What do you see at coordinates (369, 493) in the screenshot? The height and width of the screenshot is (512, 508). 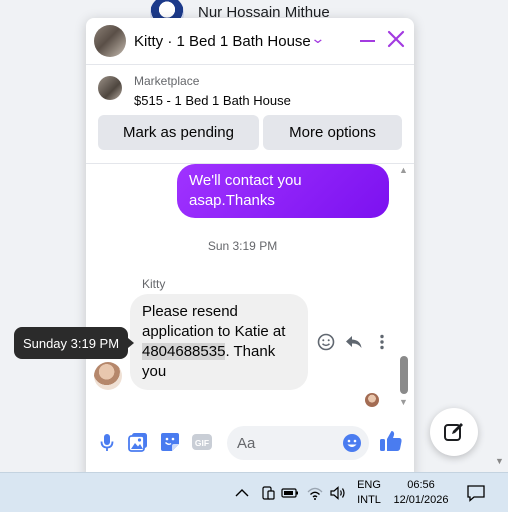 I see `input-language: ENG INTL` at bounding box center [369, 493].